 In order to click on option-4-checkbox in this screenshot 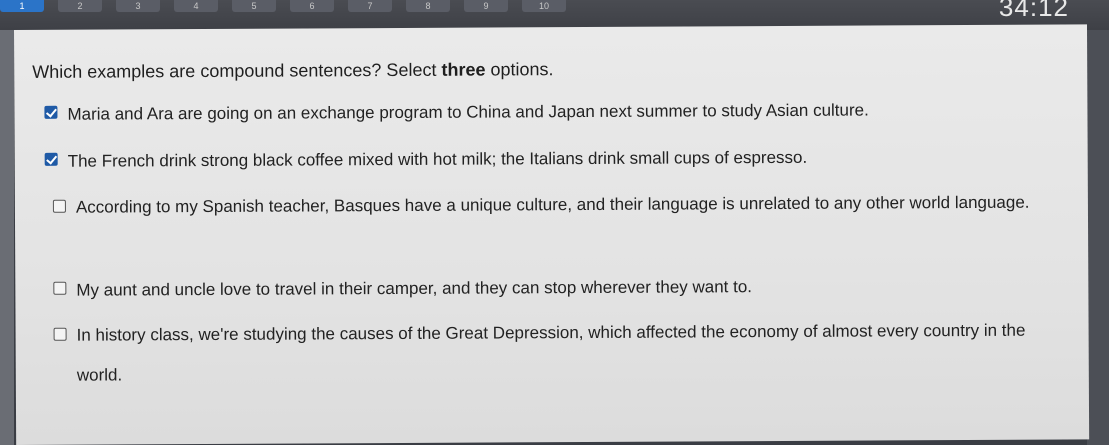, I will do `click(60, 288)`.